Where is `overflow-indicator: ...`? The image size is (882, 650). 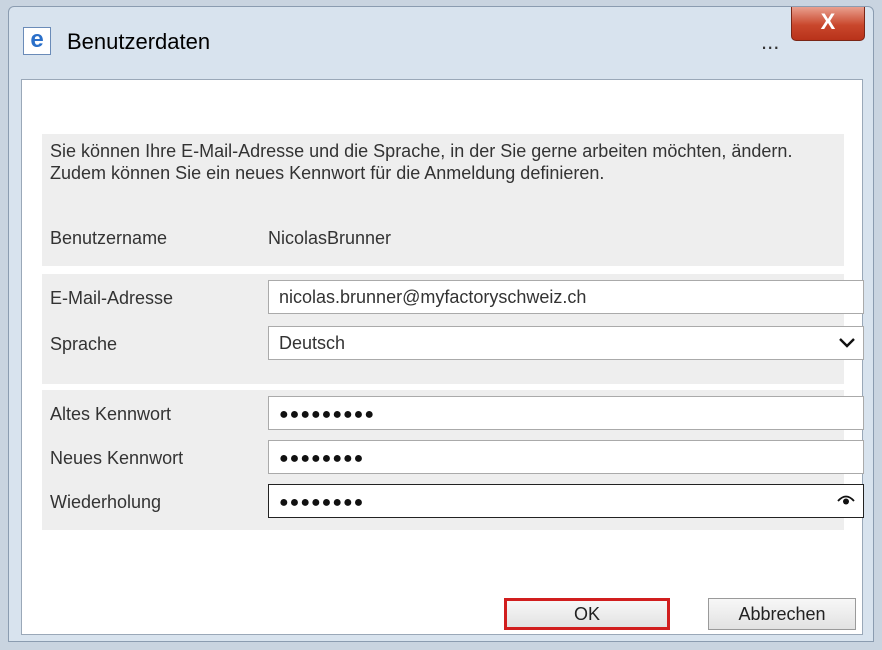 overflow-indicator: ... is located at coordinates (770, 41).